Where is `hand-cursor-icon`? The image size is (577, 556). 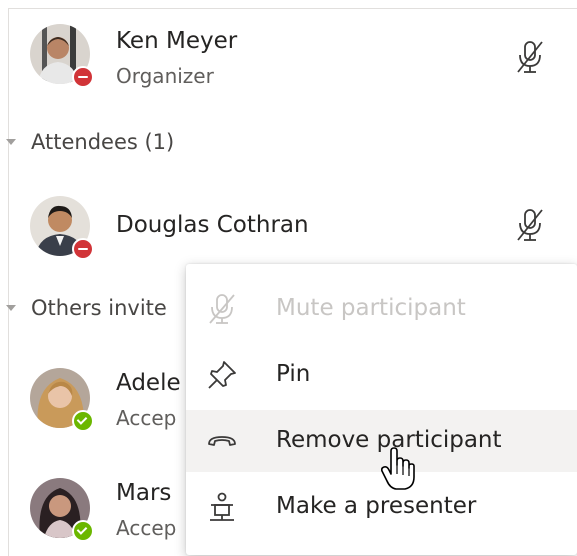
hand-cursor-icon is located at coordinates (398, 468).